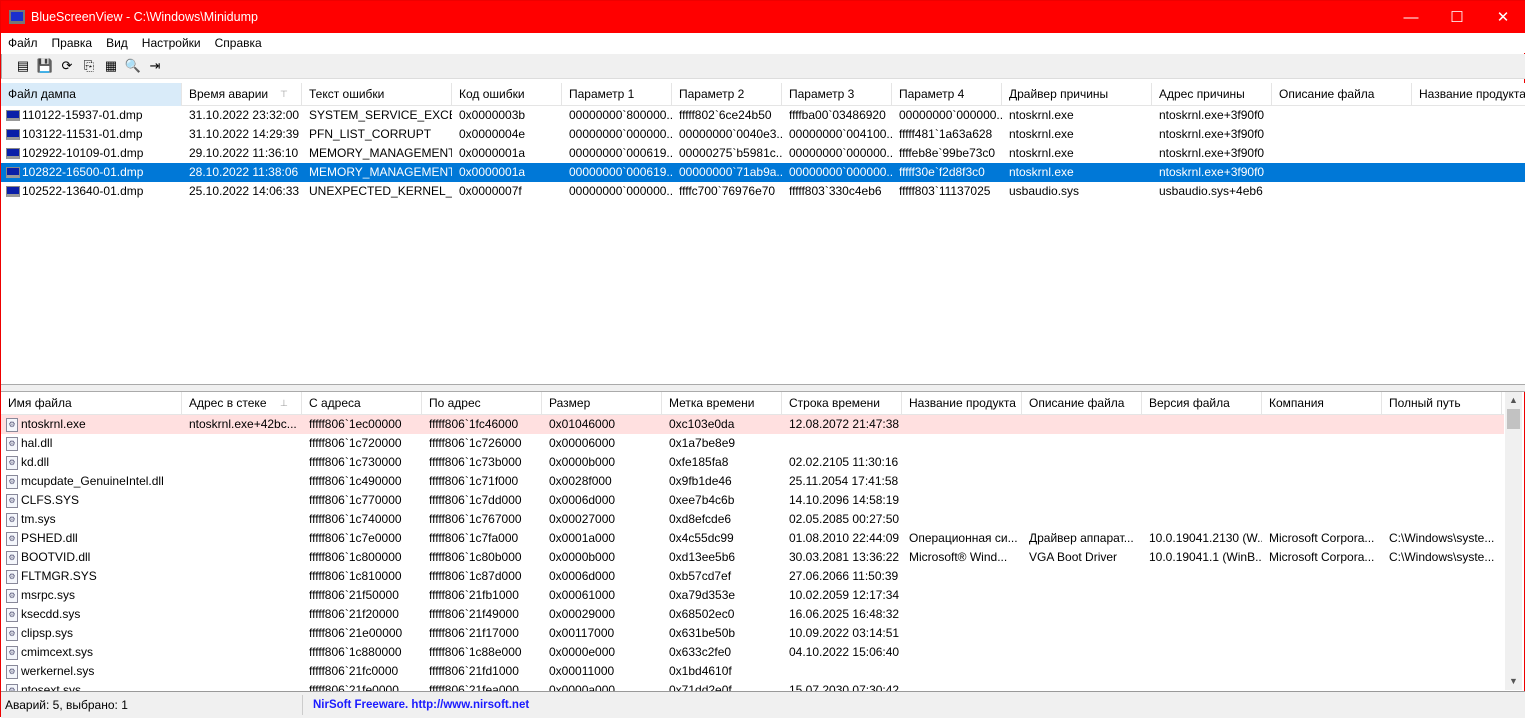 Image resolution: width=1525 pixels, height=718 pixels. Describe the element at coordinates (617, 94) in the screenshot. I see `column-header: Параметр 1` at that location.